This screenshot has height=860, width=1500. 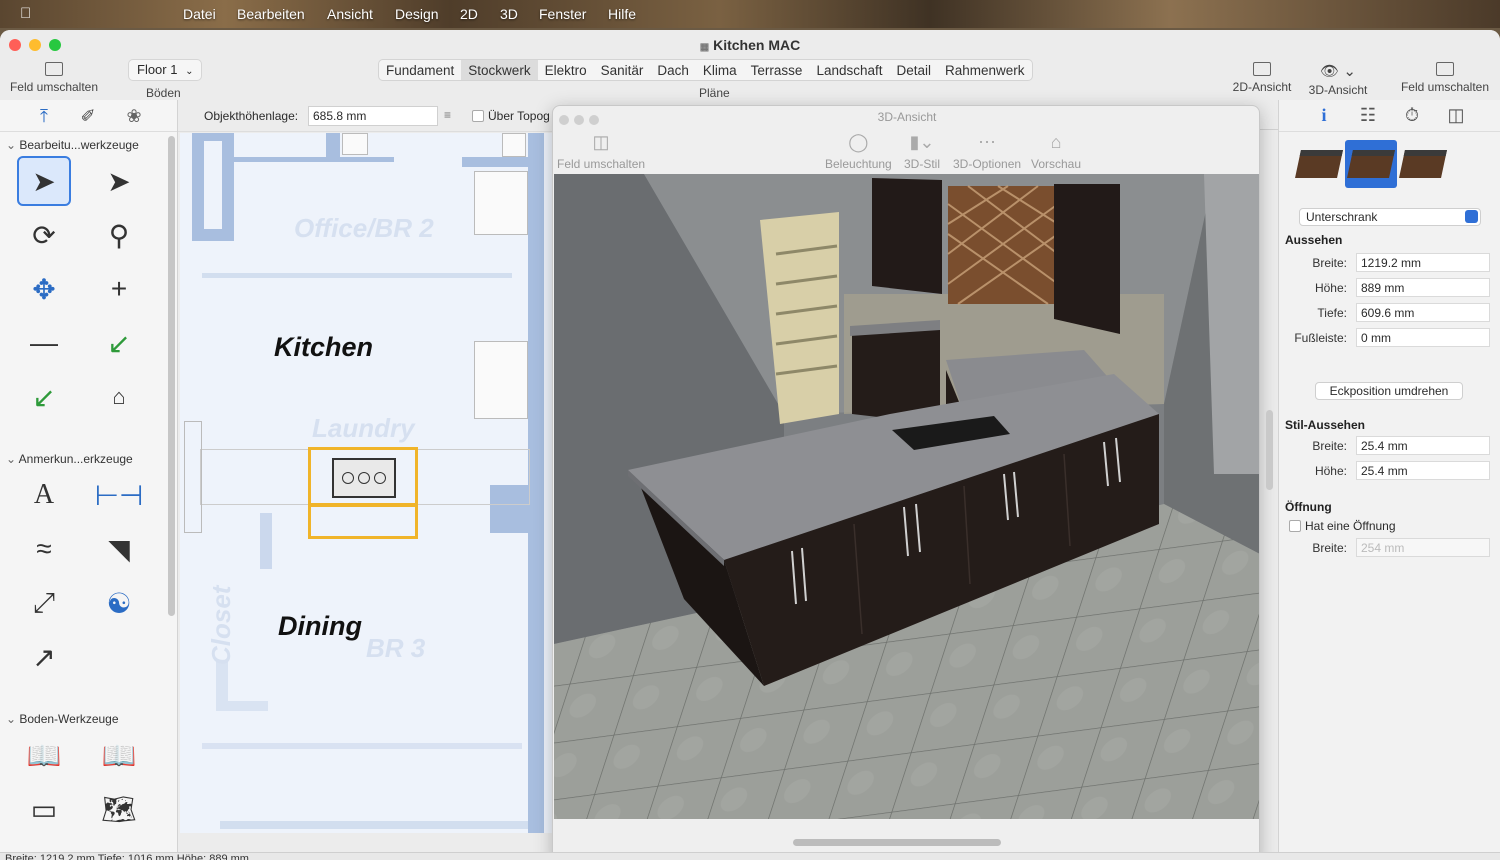 I want to click on tab-detail: Detail, so click(x=914, y=70).